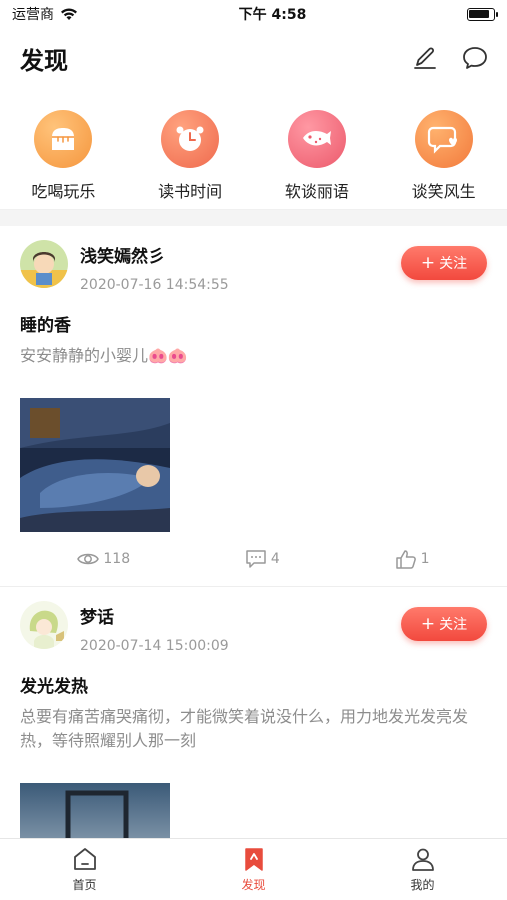  Describe the element at coordinates (54, 687) in the screenshot. I see `post-title: 发光发热` at that location.